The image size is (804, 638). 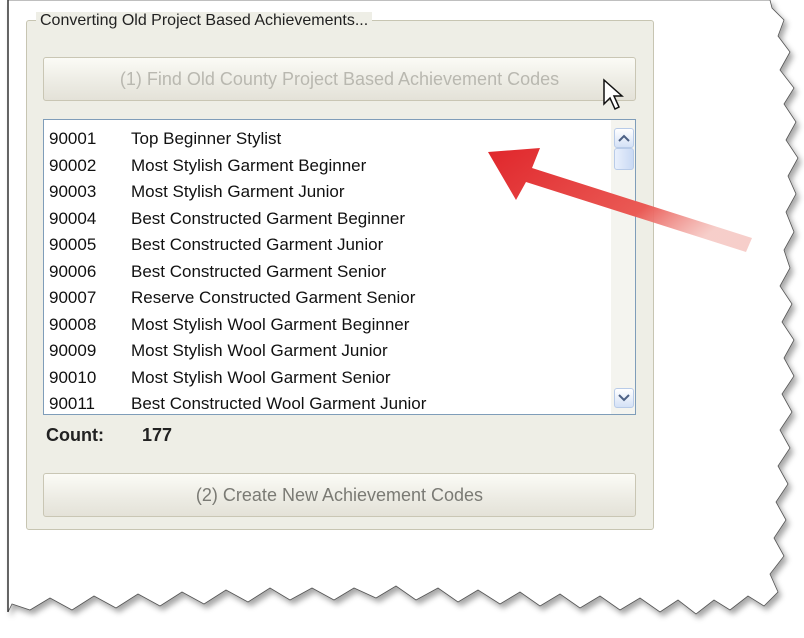 What do you see at coordinates (620, 200) in the screenshot?
I see `red-arrow-icon` at bounding box center [620, 200].